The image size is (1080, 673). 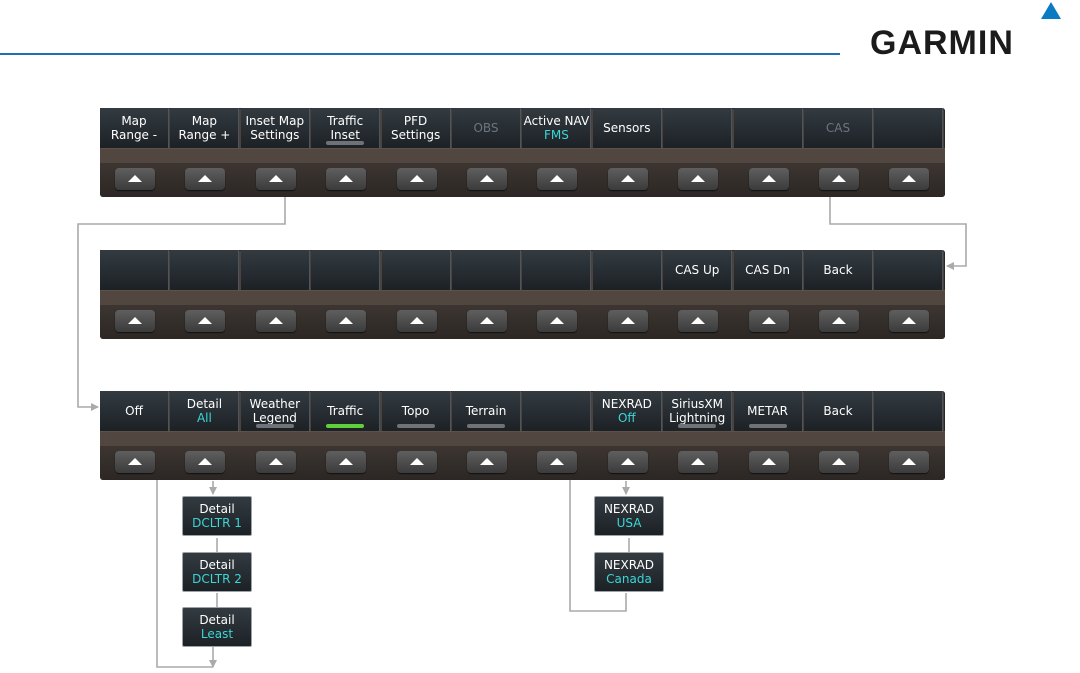 I want to click on detail-dcltr1-label: Detail, so click(x=217, y=509).